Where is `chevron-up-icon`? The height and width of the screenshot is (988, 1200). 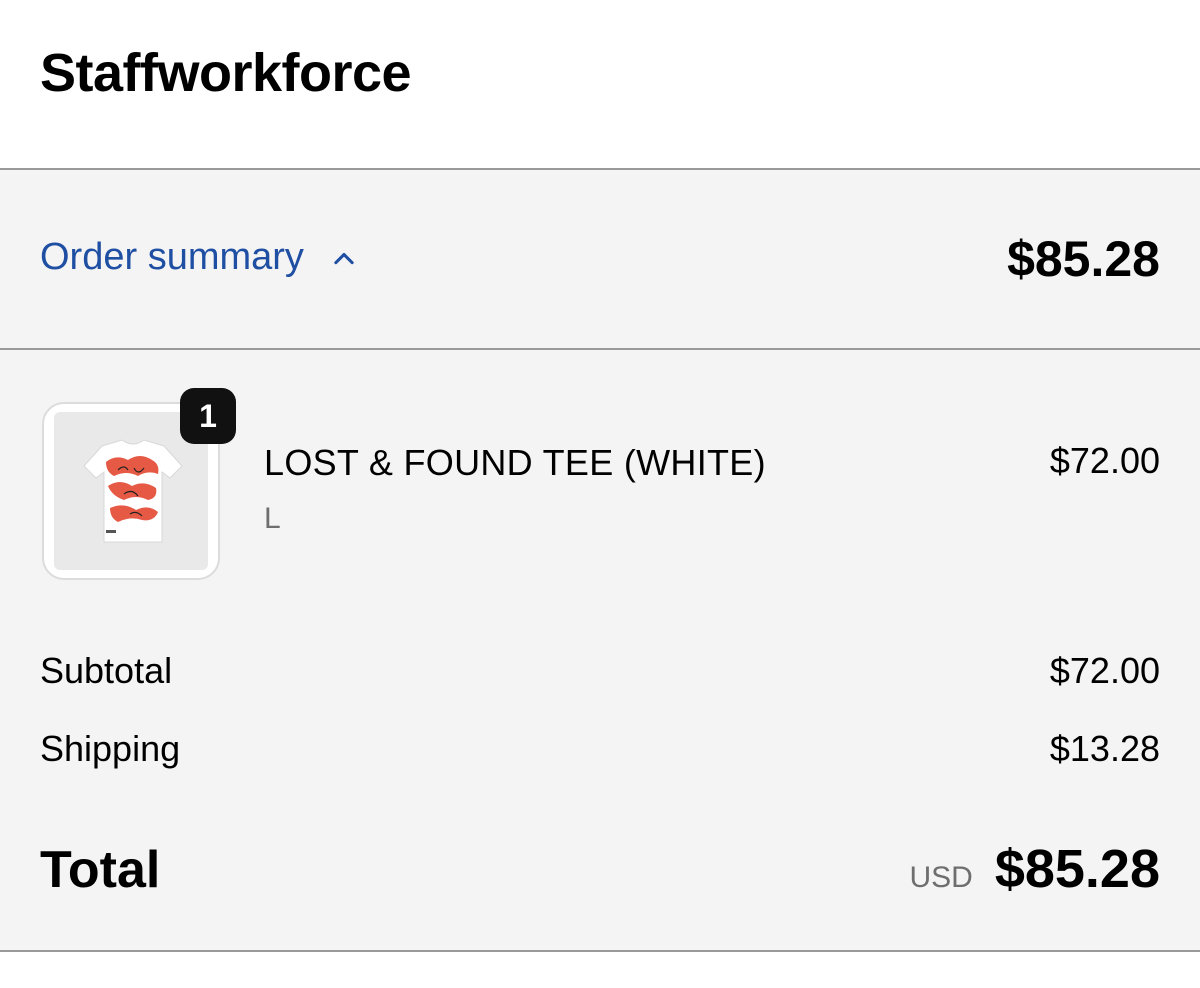 chevron-up-icon is located at coordinates (344, 258).